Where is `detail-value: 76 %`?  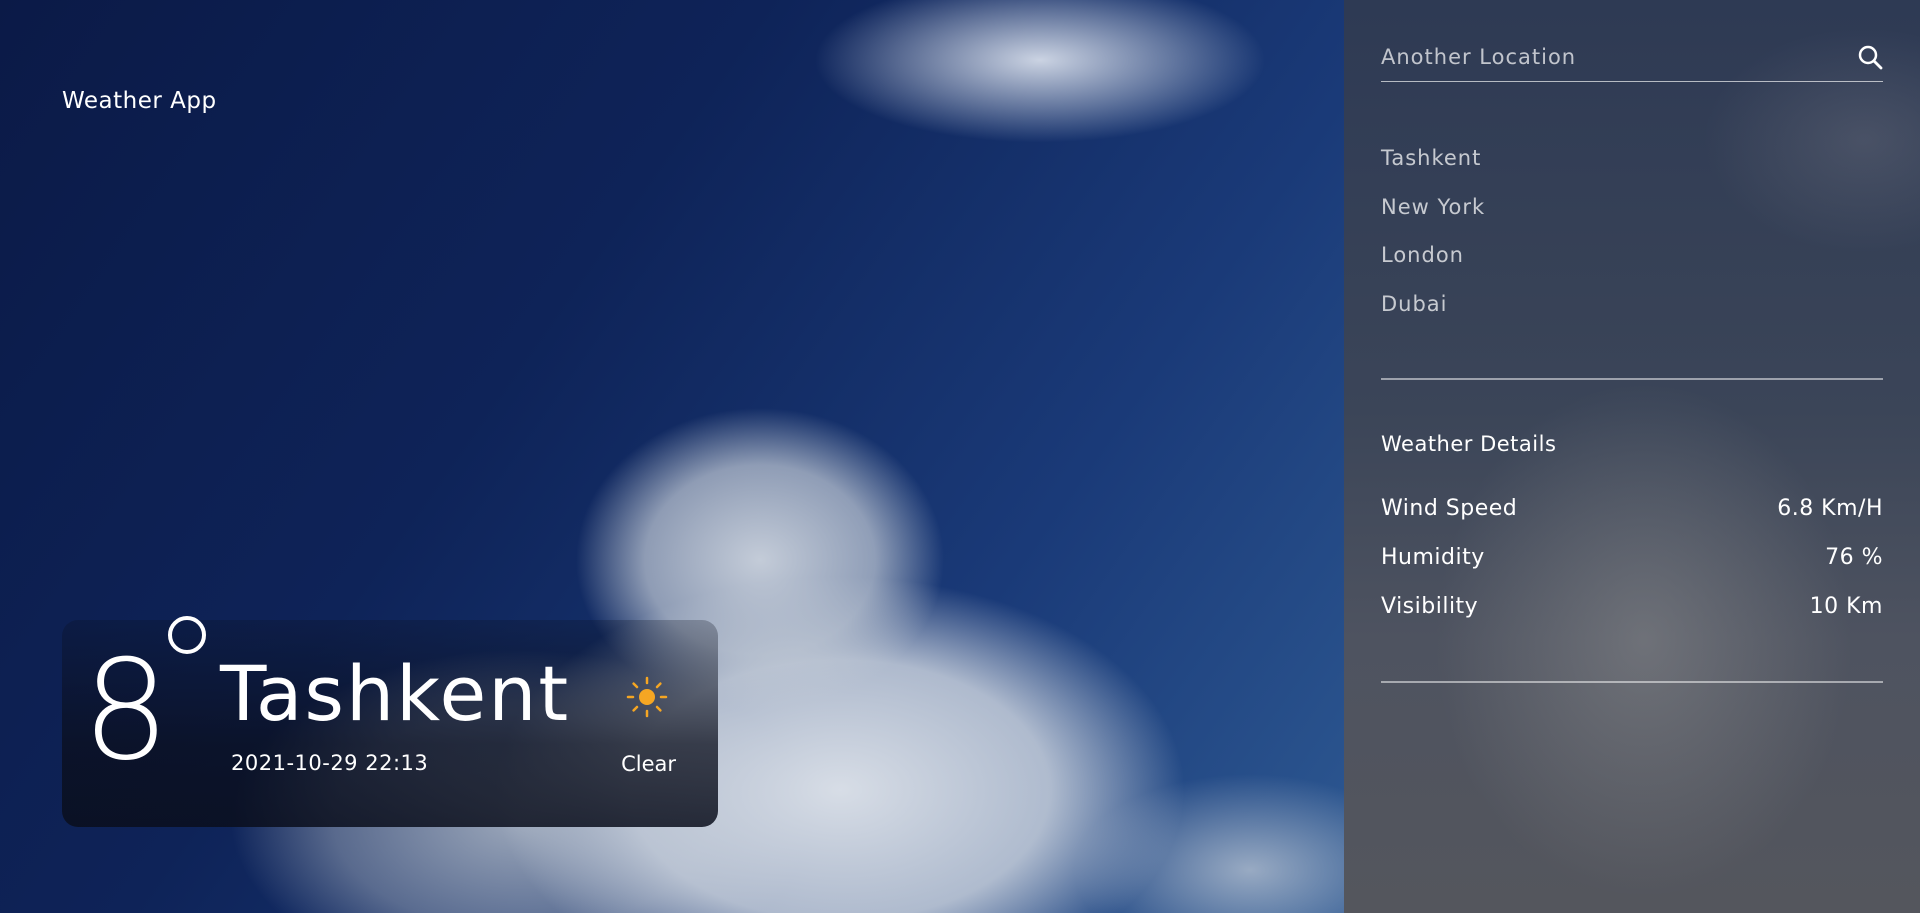 detail-value: 76 % is located at coordinates (1854, 557).